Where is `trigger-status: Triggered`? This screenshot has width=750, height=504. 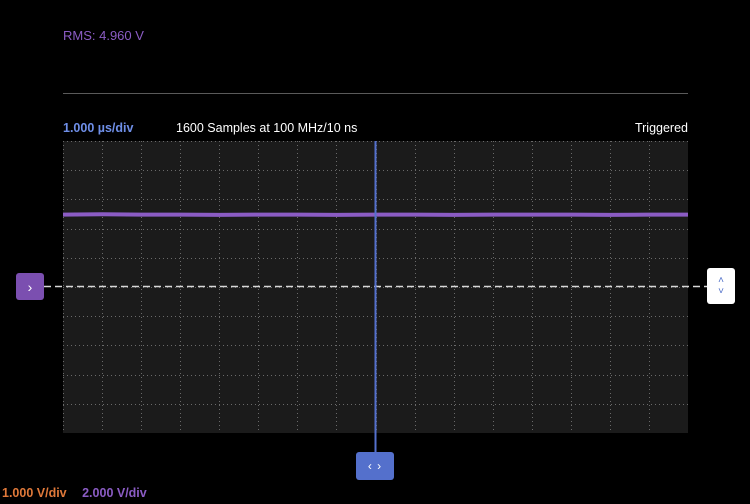
trigger-status: Triggered is located at coordinates (661, 128).